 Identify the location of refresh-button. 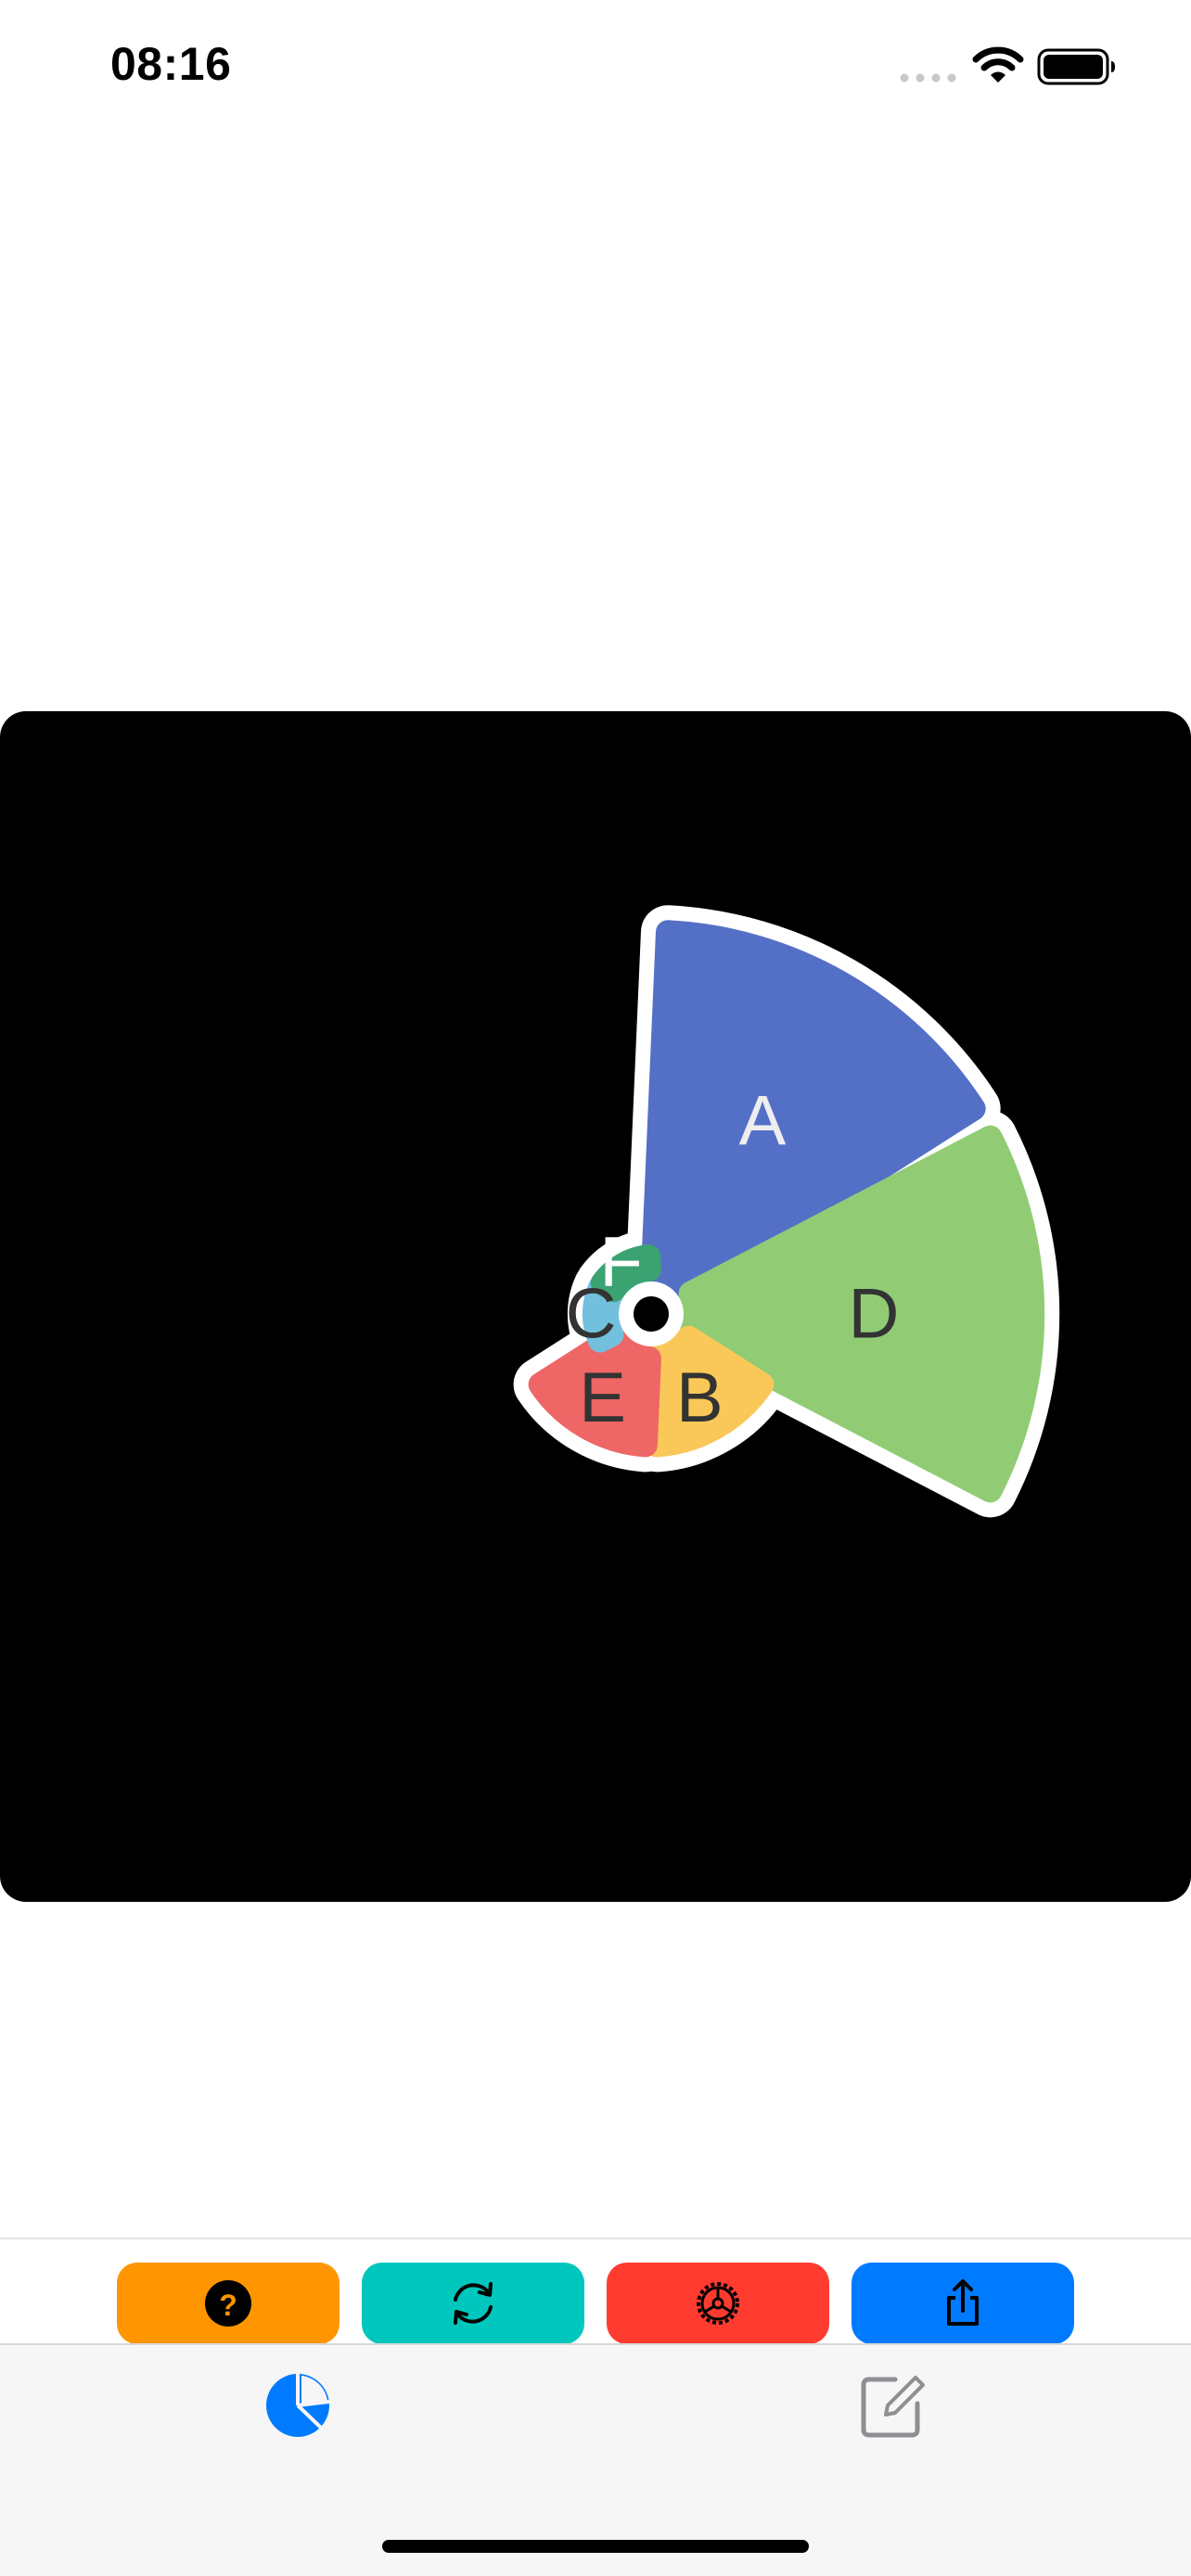
(473, 2303).